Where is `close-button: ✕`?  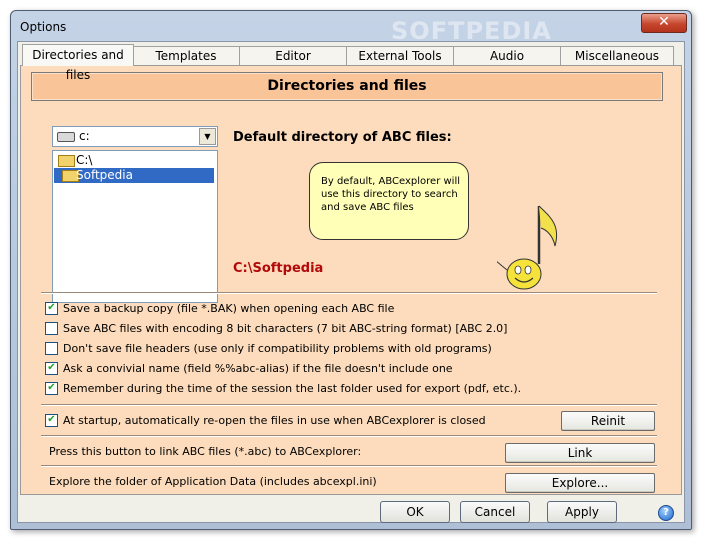
close-button: ✕ is located at coordinates (664, 23).